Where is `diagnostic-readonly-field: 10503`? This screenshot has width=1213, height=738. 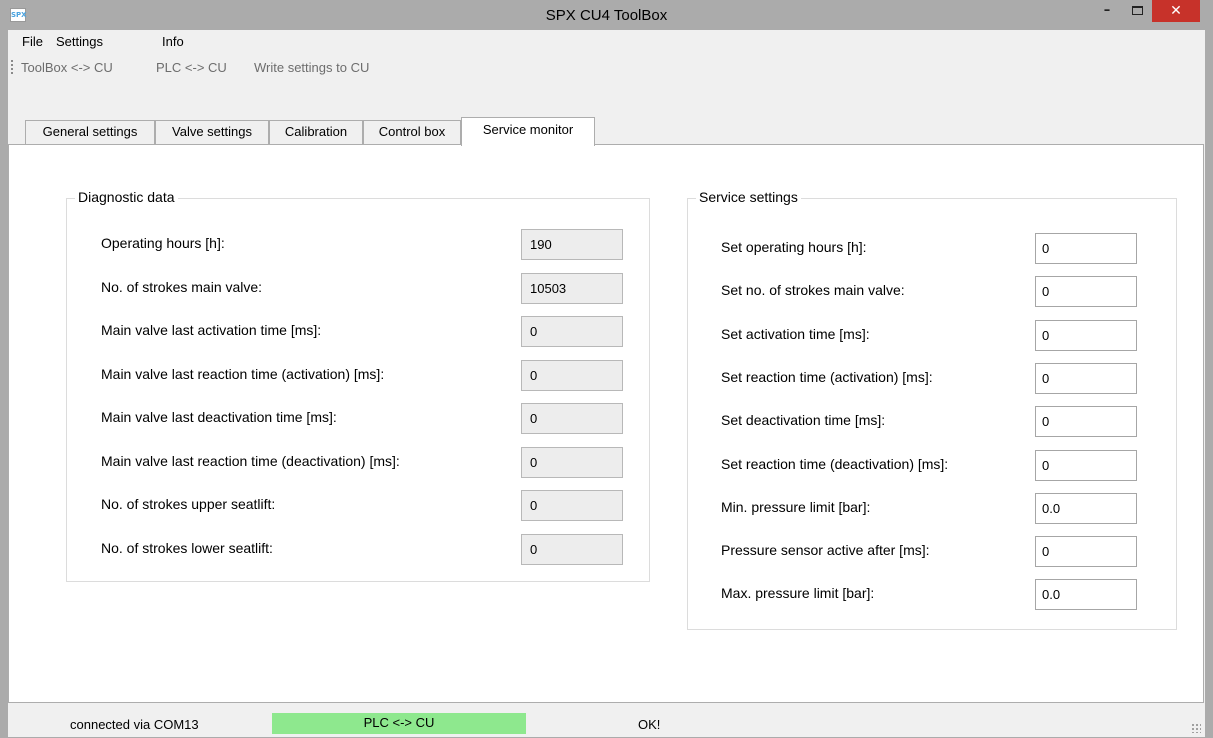 diagnostic-readonly-field: 10503 is located at coordinates (572, 288).